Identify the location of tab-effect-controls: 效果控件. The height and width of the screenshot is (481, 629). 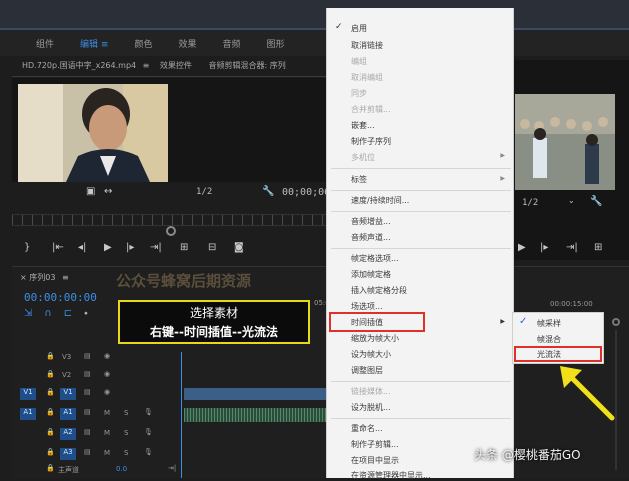
(176, 65).